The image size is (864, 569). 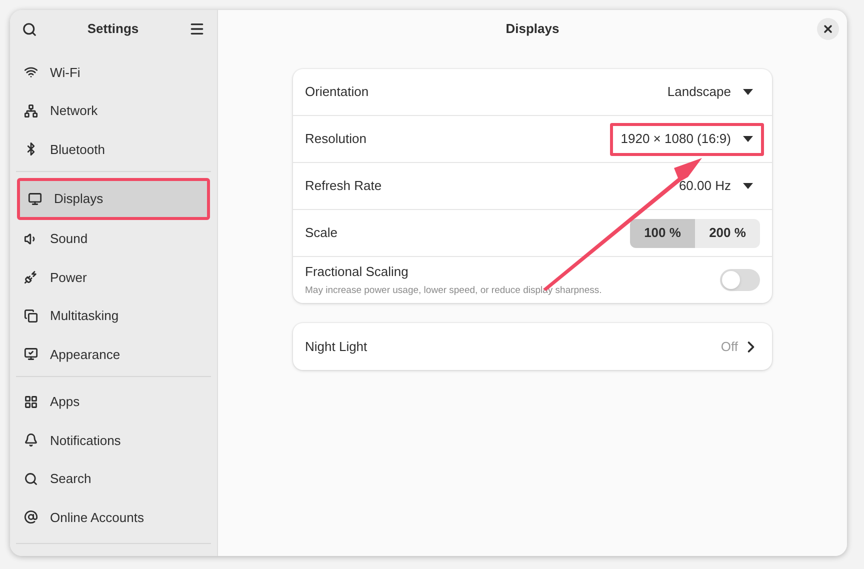 What do you see at coordinates (196, 29) in the screenshot?
I see `menu-icon` at bounding box center [196, 29].